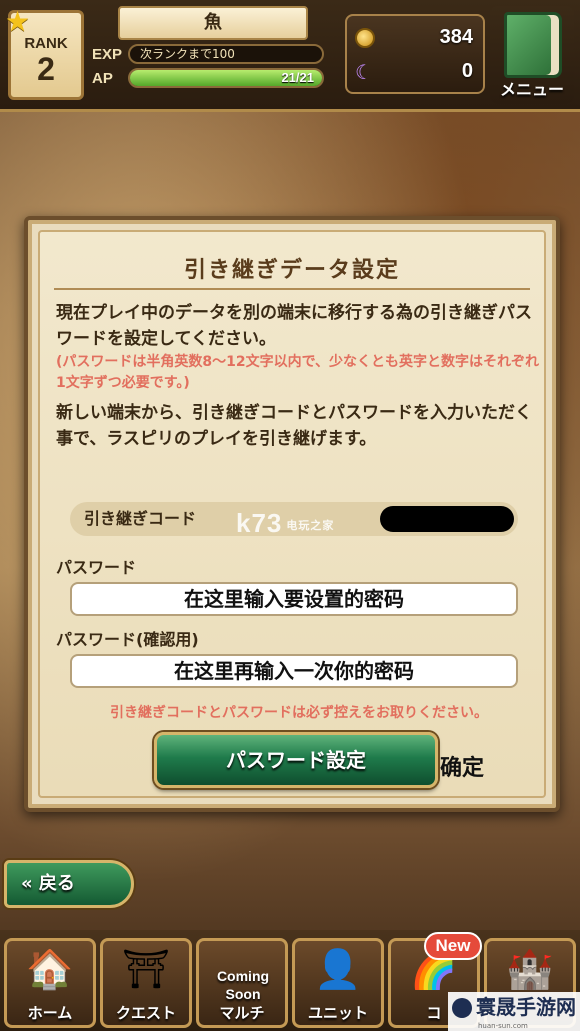 The width and height of the screenshot is (580, 1031). What do you see at coordinates (291, 270) in the screenshot?
I see `dialog-title: 引き継ぎデータ設定` at bounding box center [291, 270].